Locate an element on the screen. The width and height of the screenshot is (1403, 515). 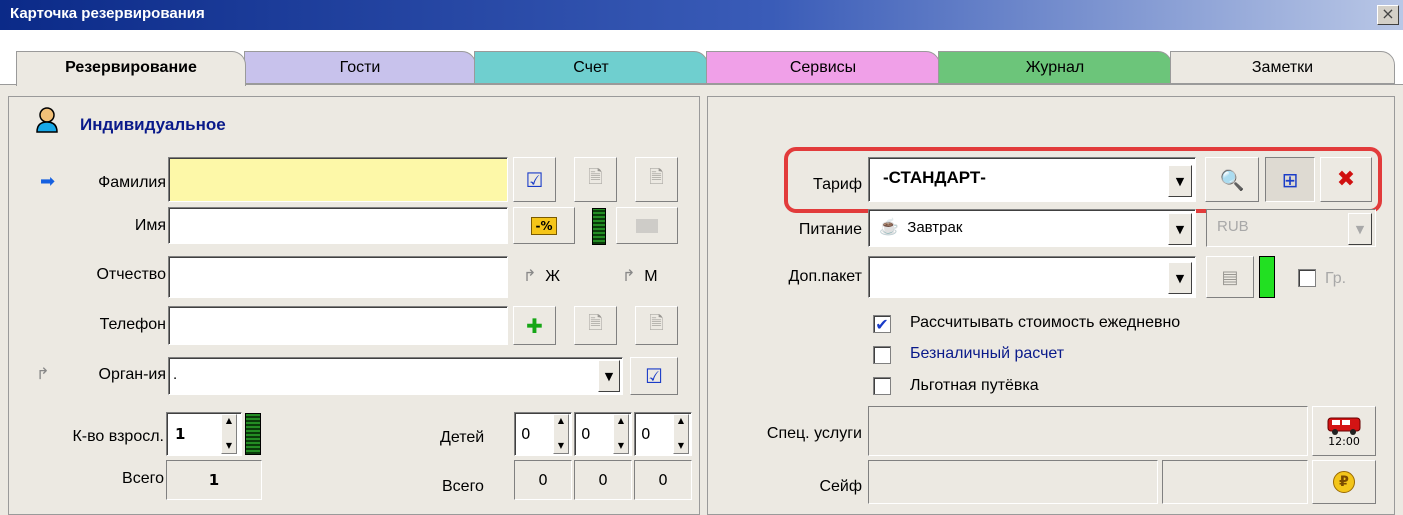
org-value: . is located at coordinates (175, 374).